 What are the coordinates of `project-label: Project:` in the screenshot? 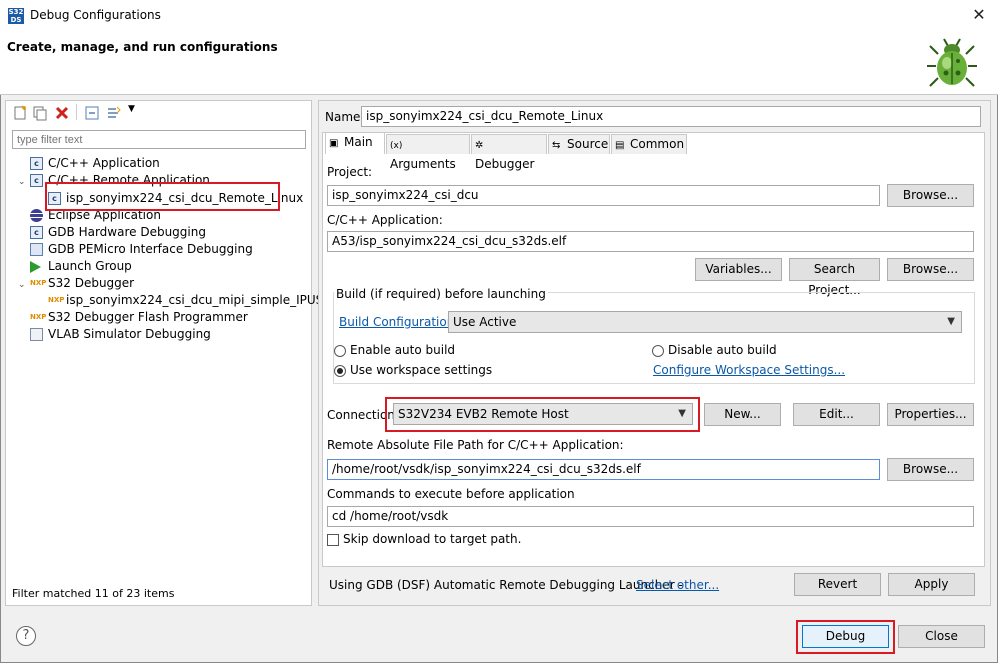 It's located at (350, 172).